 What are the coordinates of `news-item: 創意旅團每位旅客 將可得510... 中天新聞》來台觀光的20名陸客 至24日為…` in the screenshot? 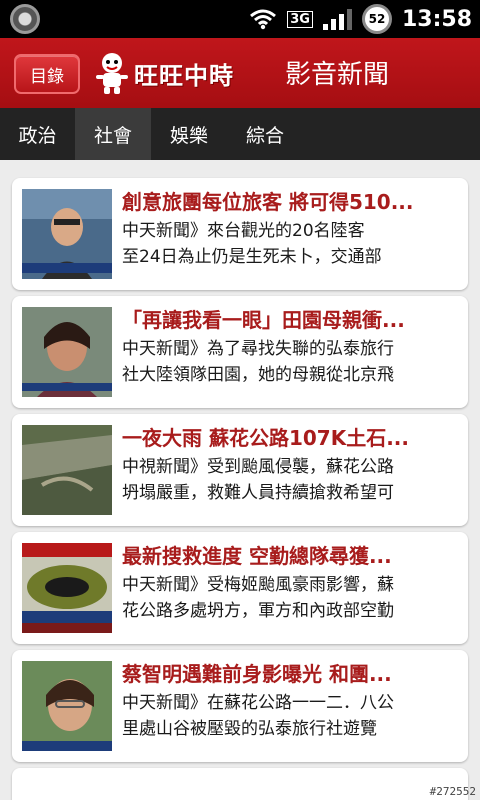 It's located at (240, 234).